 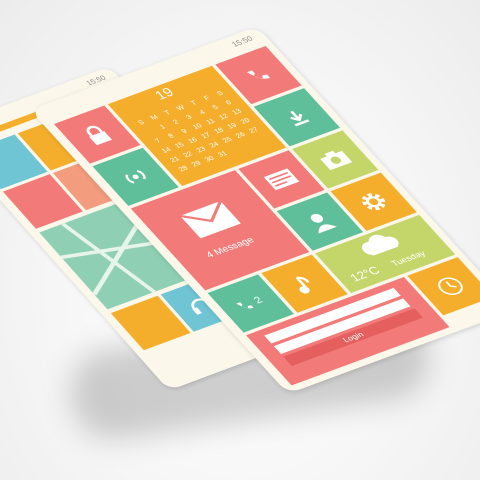 What do you see at coordinates (450, 286) in the screenshot?
I see `clock-icon` at bounding box center [450, 286].